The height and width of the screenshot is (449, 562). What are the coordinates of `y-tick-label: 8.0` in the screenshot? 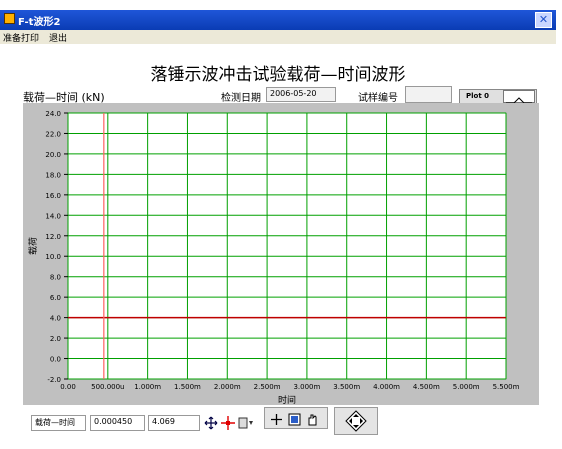 It's located at (55, 278).